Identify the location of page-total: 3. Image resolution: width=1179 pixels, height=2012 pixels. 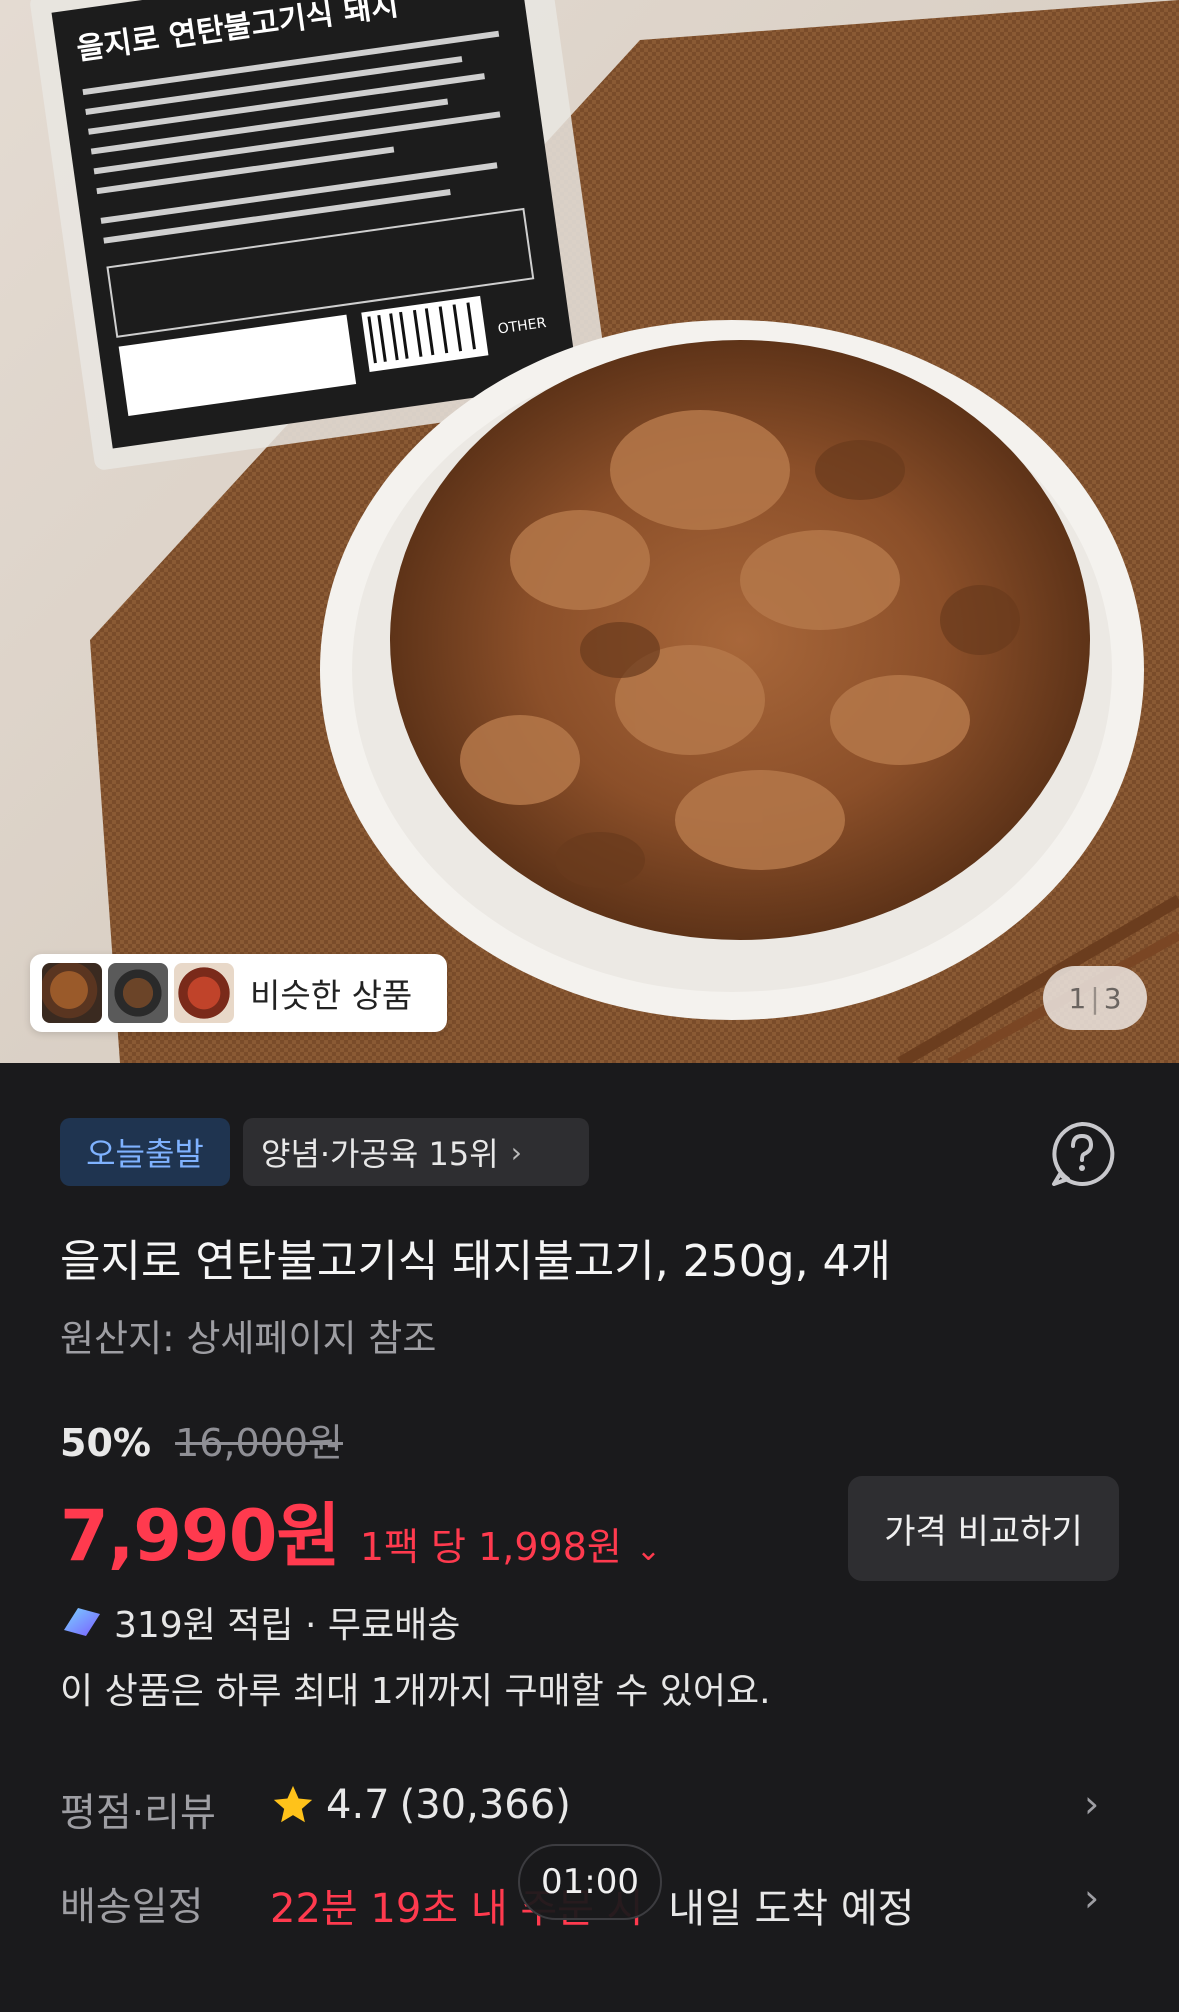
(1112, 998).